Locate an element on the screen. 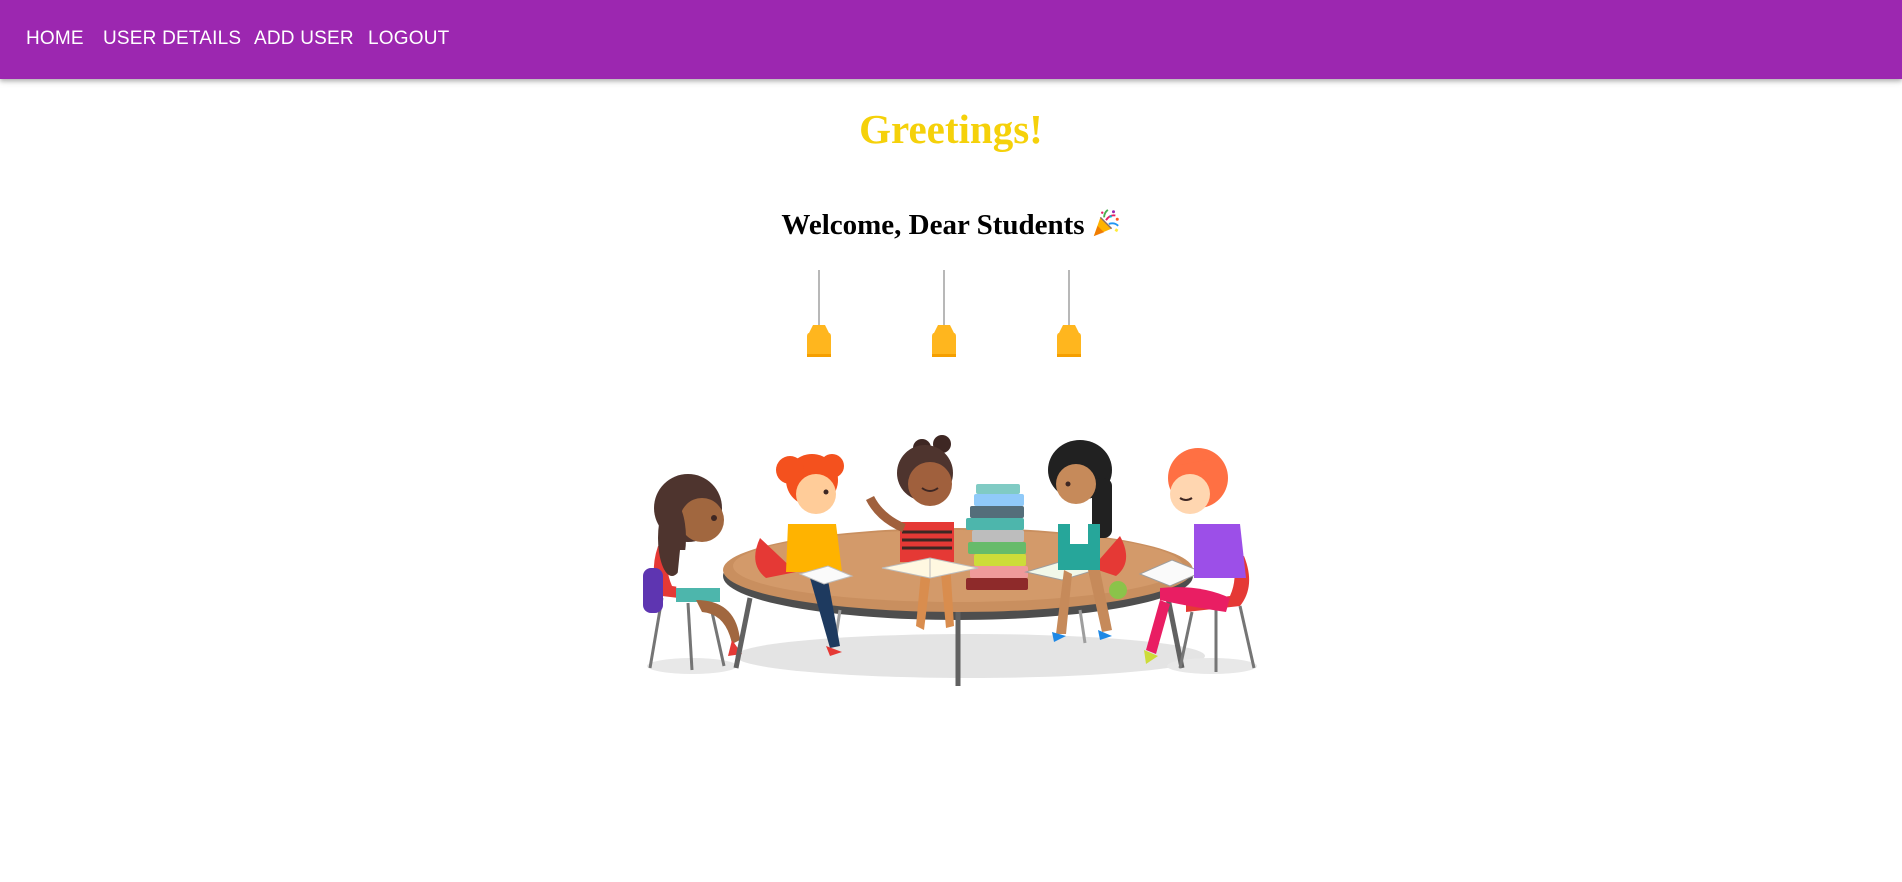 This screenshot has height=882, width=1902. welcome-heading: Welcome, Dear Students is located at coordinates (951, 225).